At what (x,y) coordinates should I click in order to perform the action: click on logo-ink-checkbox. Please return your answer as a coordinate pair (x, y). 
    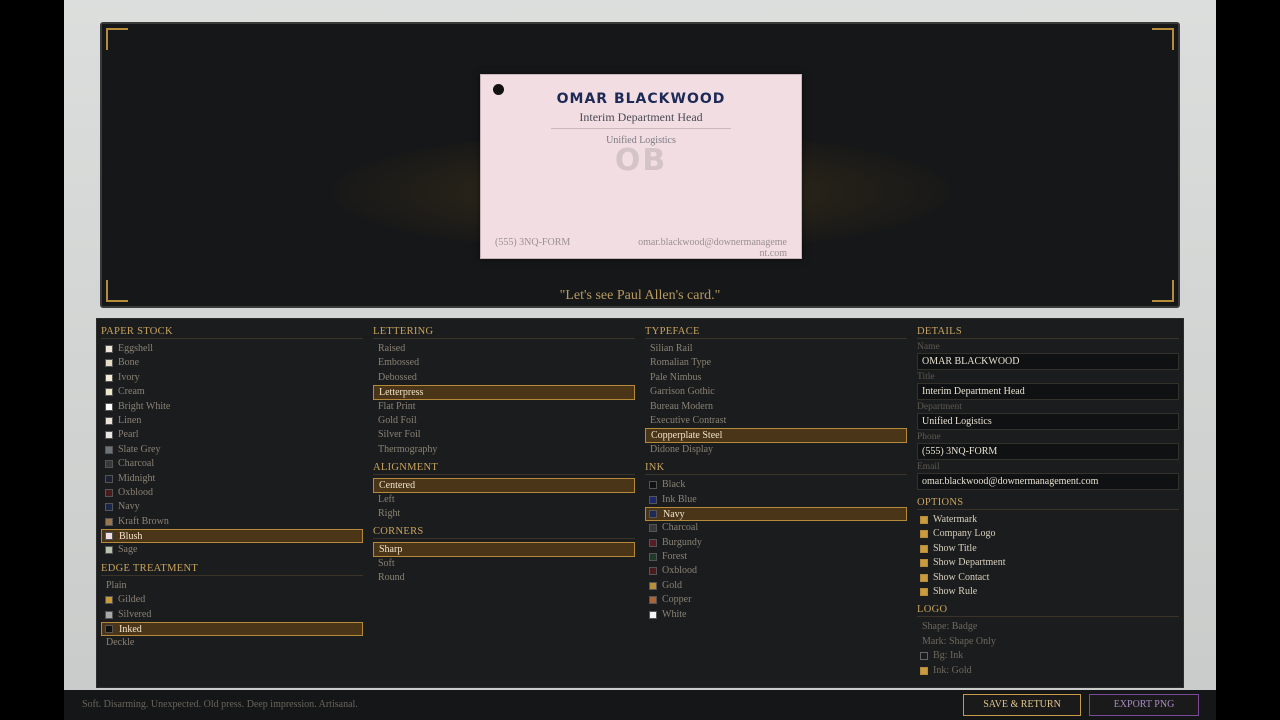
    Looking at the image, I should click on (924, 670).